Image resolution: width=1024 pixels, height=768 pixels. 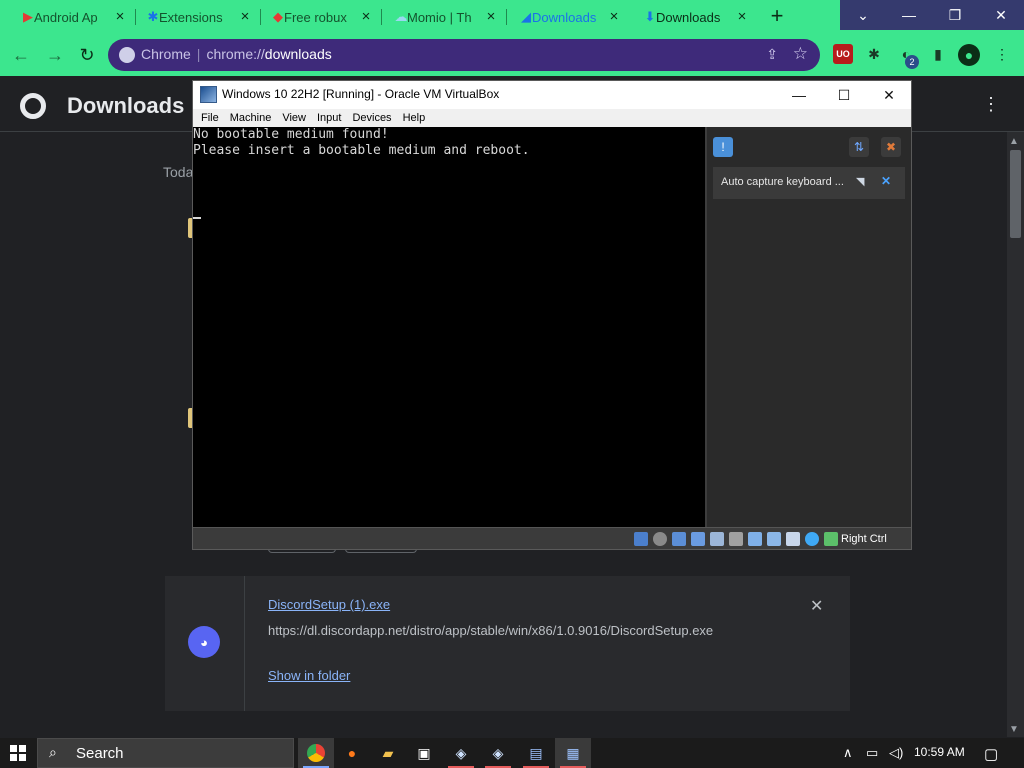 What do you see at coordinates (53, 752) in the screenshot?
I see `search-icon: ⌕` at bounding box center [53, 752].